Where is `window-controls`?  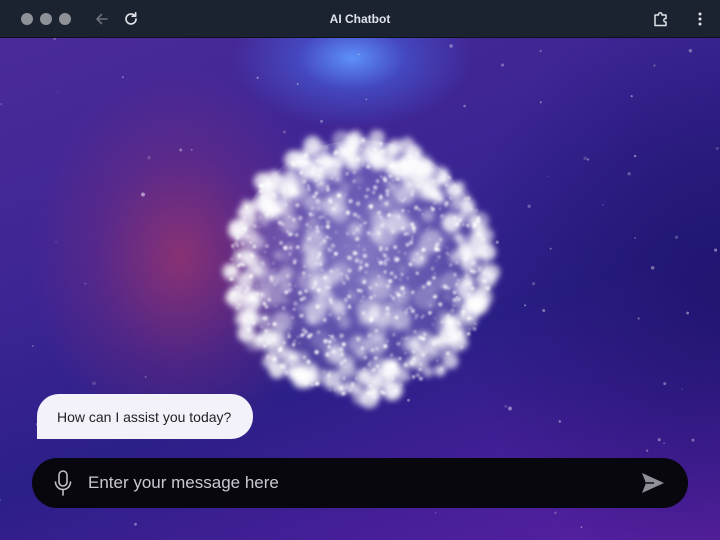
window-controls is located at coordinates (46, 18).